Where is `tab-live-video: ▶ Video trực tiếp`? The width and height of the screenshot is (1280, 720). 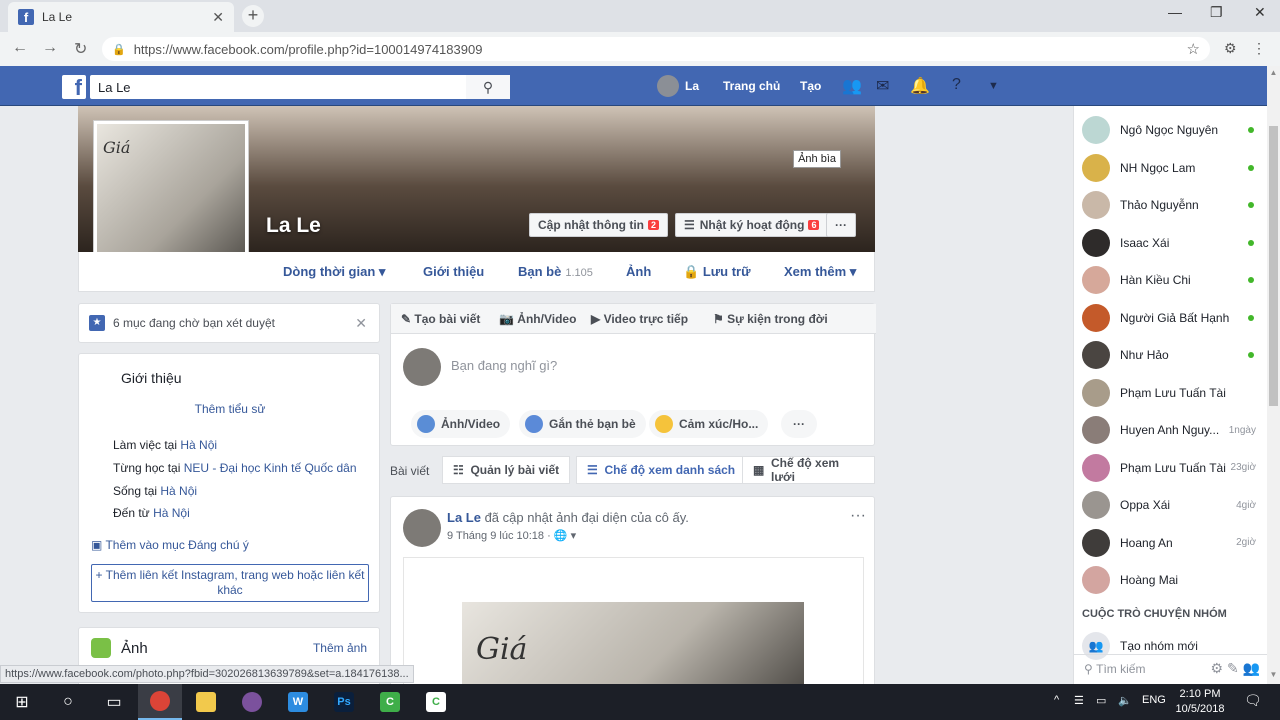
tab-live-video: ▶ Video trực tiếp is located at coordinates (639, 319).